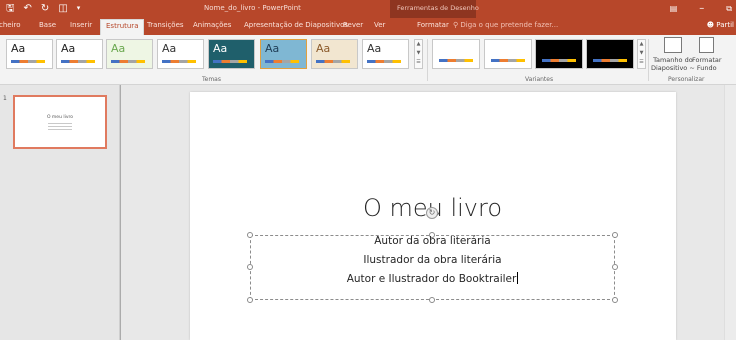  What do you see at coordinates (456, 25) in the screenshot?
I see `lightbulb-icon: ⚲` at bounding box center [456, 25].